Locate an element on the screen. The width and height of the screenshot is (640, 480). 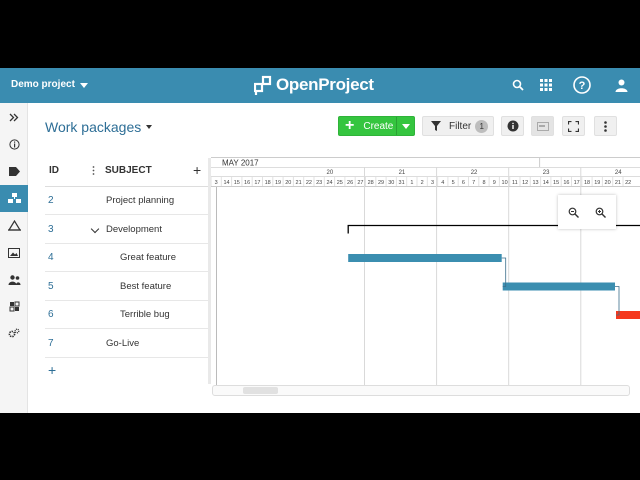
column-resize-handle is located at coordinates (93, 172).